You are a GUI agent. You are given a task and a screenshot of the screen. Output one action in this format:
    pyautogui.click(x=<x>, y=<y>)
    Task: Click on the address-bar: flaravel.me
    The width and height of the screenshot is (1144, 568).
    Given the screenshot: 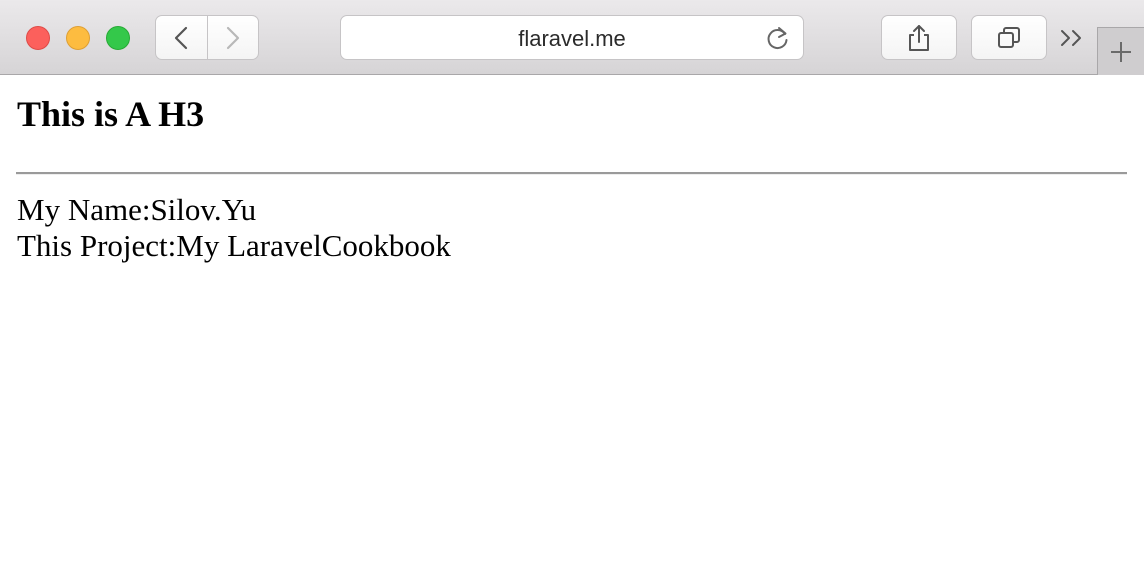 What is the action you would take?
    pyautogui.click(x=572, y=37)
    